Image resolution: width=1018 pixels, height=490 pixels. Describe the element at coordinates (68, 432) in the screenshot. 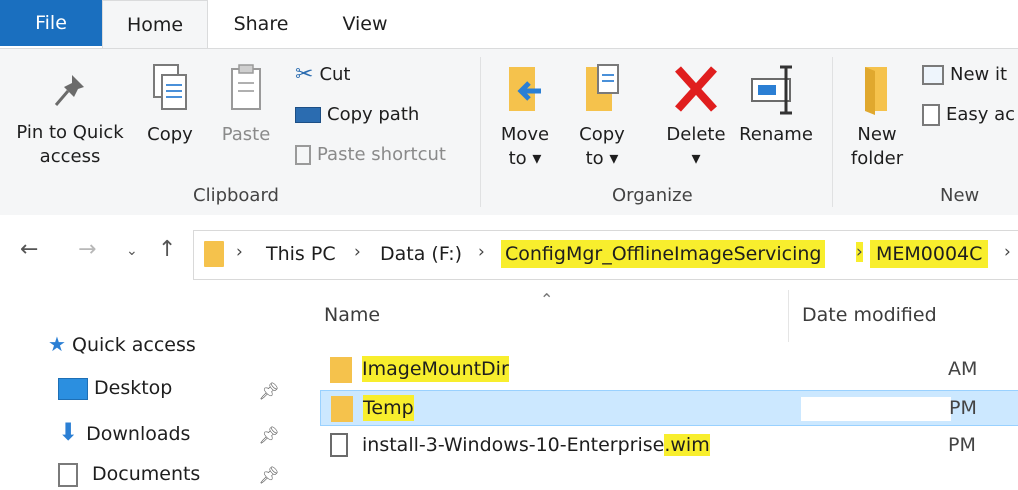

I see `download-arrow-icon: ⬇` at that location.